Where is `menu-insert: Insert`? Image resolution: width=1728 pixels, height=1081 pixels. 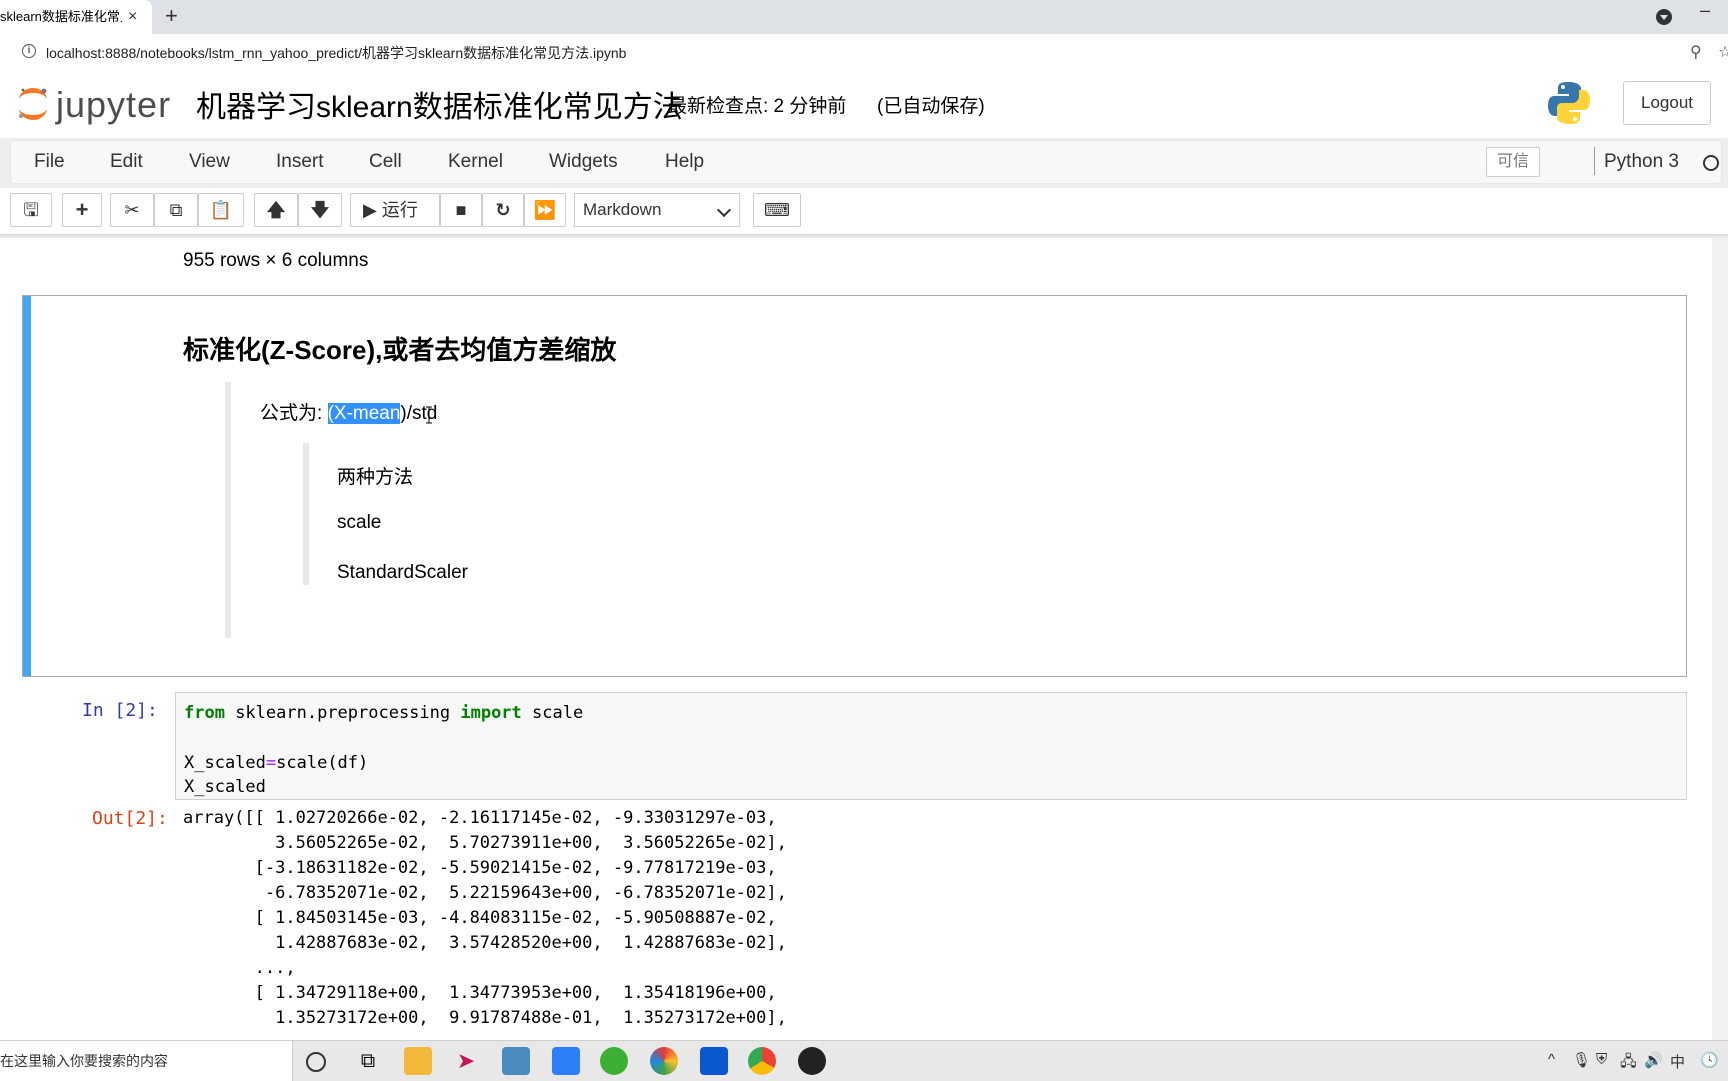 menu-insert: Insert is located at coordinates (300, 162).